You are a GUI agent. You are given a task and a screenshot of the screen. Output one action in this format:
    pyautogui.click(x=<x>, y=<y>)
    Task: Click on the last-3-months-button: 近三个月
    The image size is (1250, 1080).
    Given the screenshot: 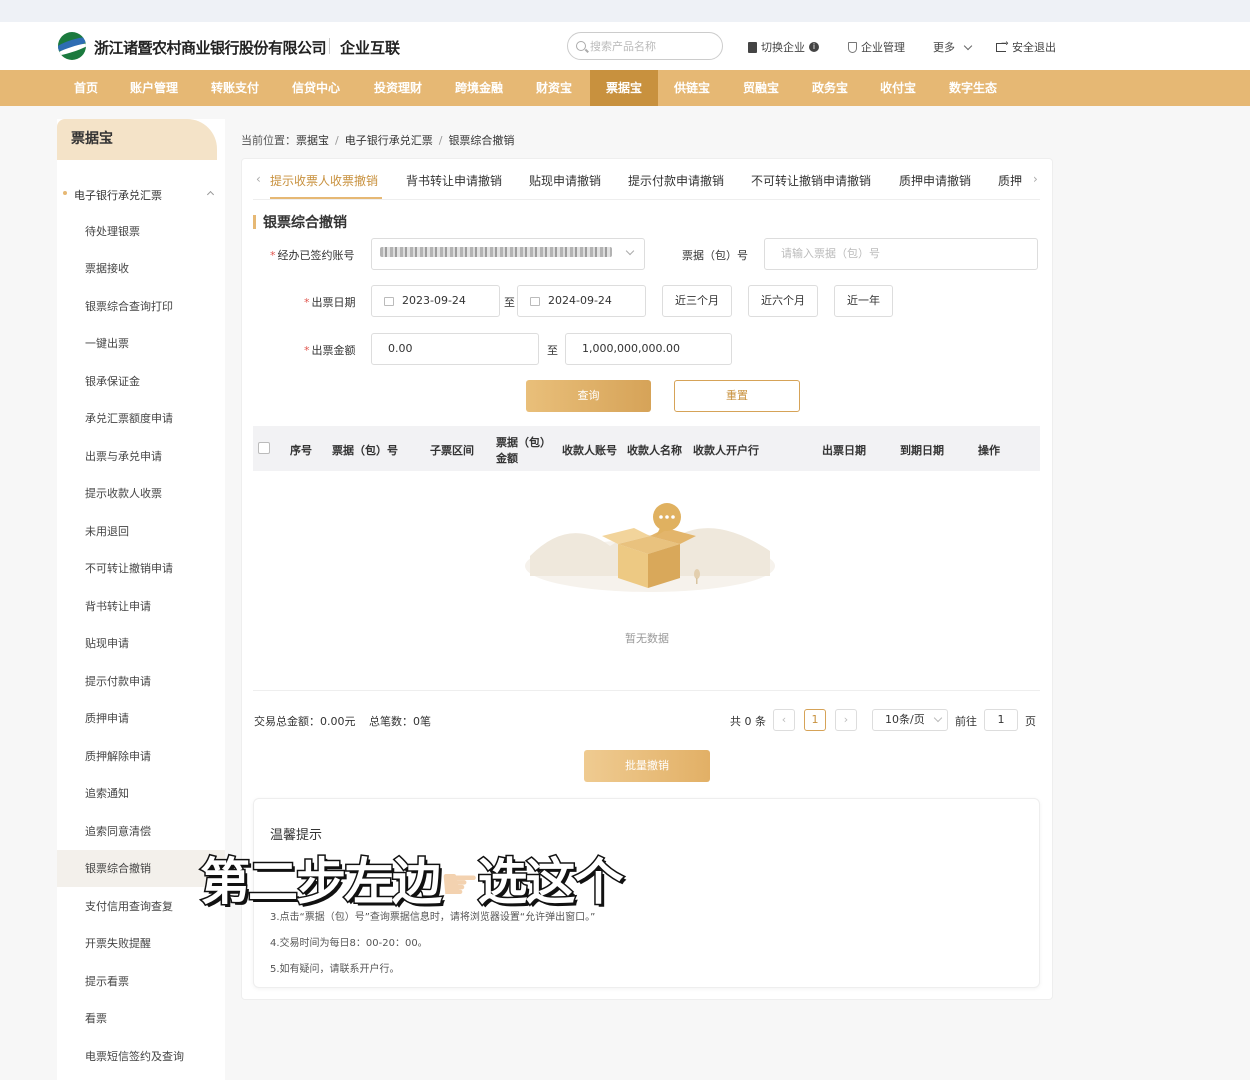 What is the action you would take?
    pyautogui.click(x=697, y=301)
    